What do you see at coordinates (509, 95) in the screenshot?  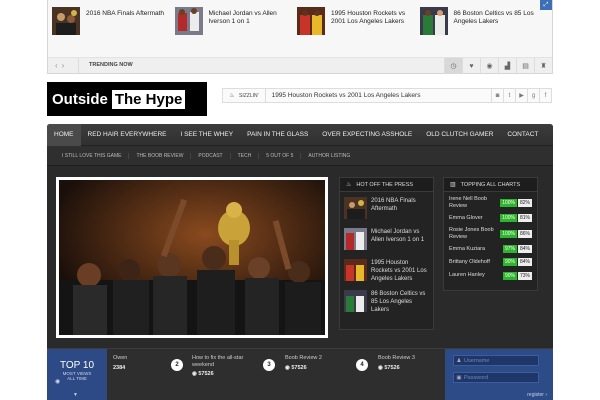 I see `twitter-icon: t` at bounding box center [509, 95].